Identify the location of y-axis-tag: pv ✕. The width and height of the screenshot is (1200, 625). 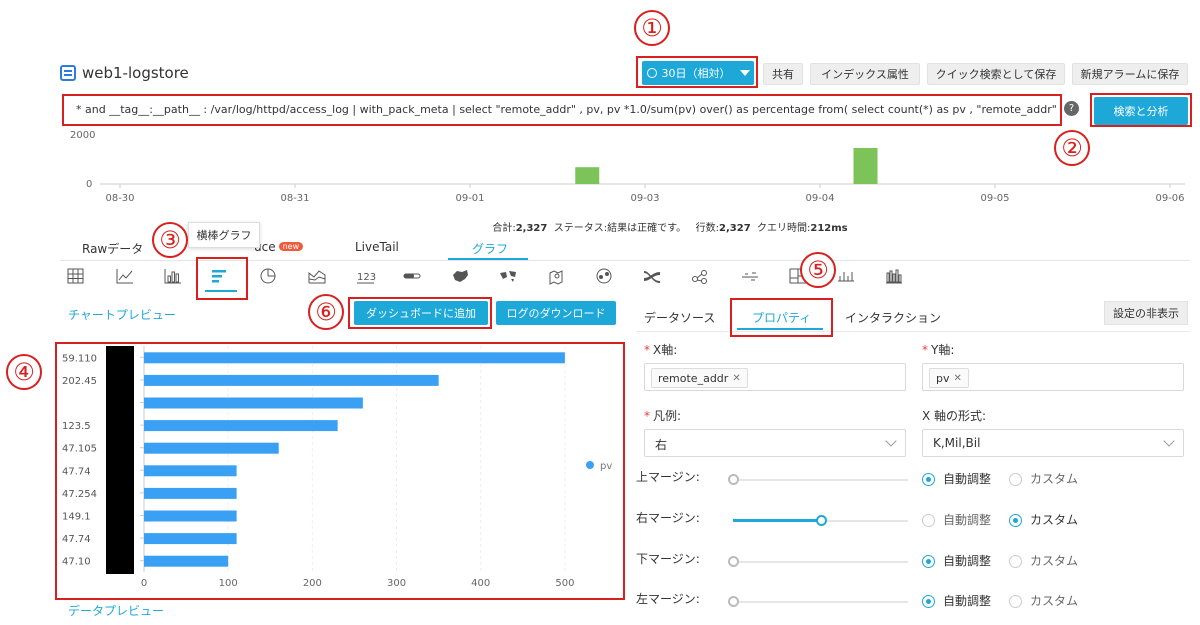
(949, 378).